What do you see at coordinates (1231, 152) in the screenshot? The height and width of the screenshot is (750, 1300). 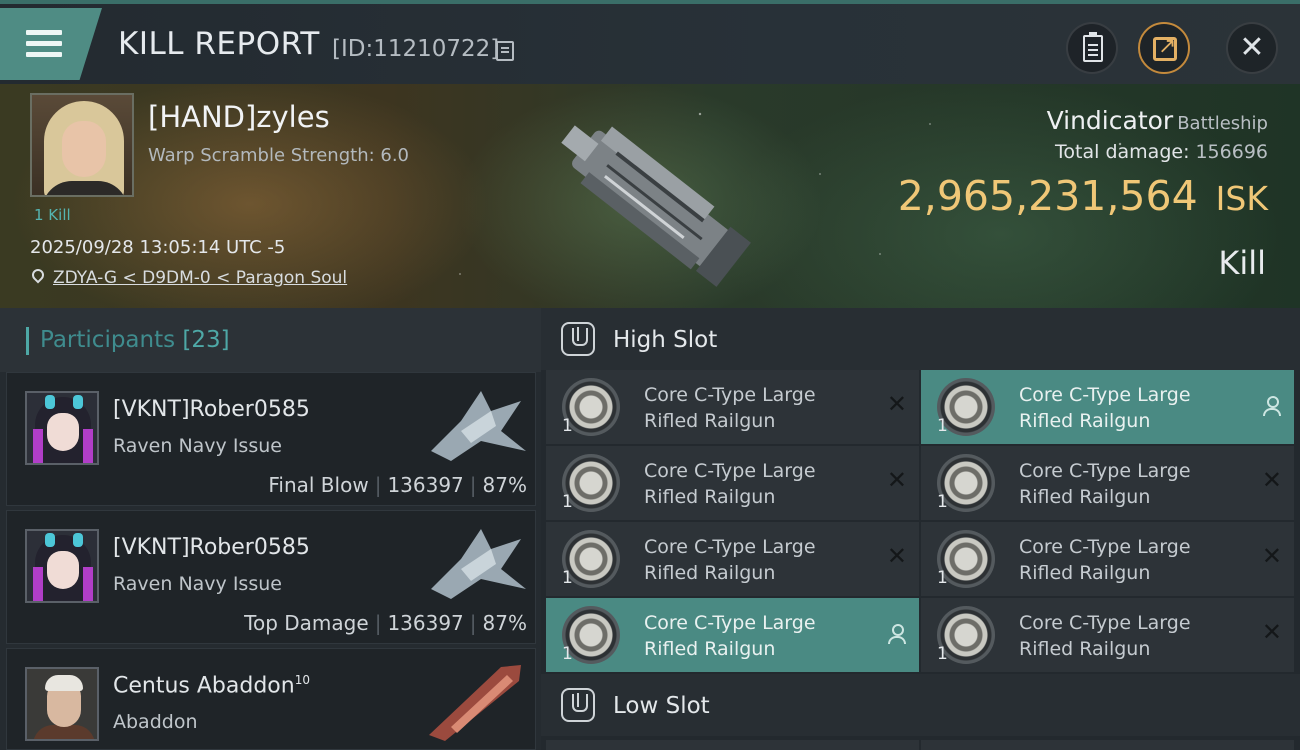 I see `total-damage-value: 156696` at bounding box center [1231, 152].